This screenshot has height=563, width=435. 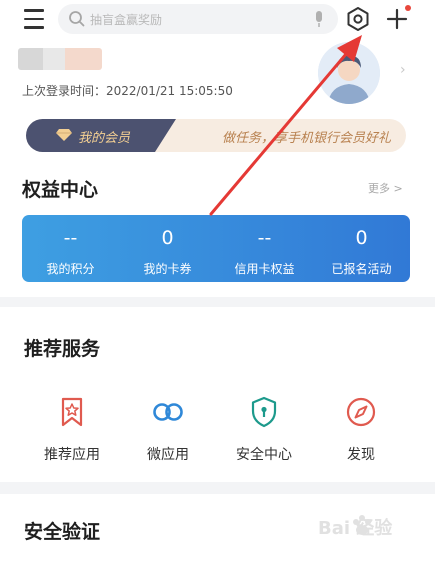 I want to click on service-recommended-apps: 推荐应用, so click(x=72, y=431).